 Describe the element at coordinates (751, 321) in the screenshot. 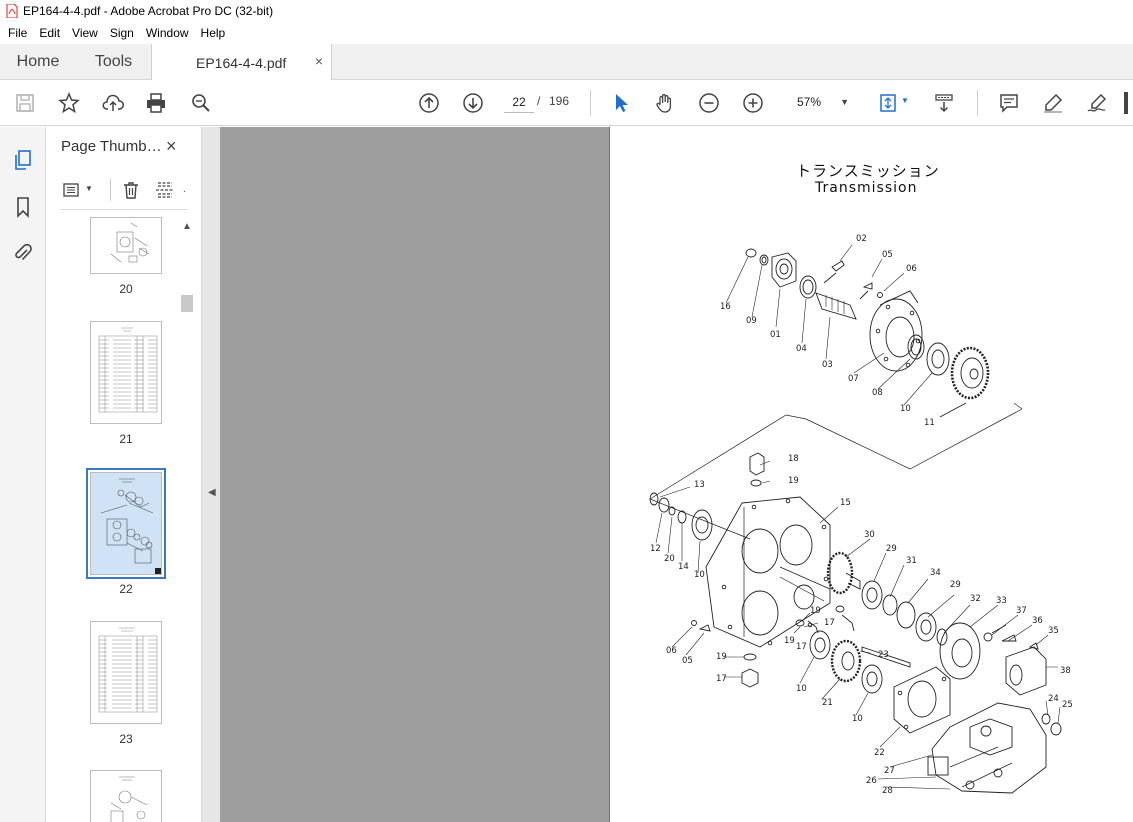

I see `callout-label: 09` at that location.